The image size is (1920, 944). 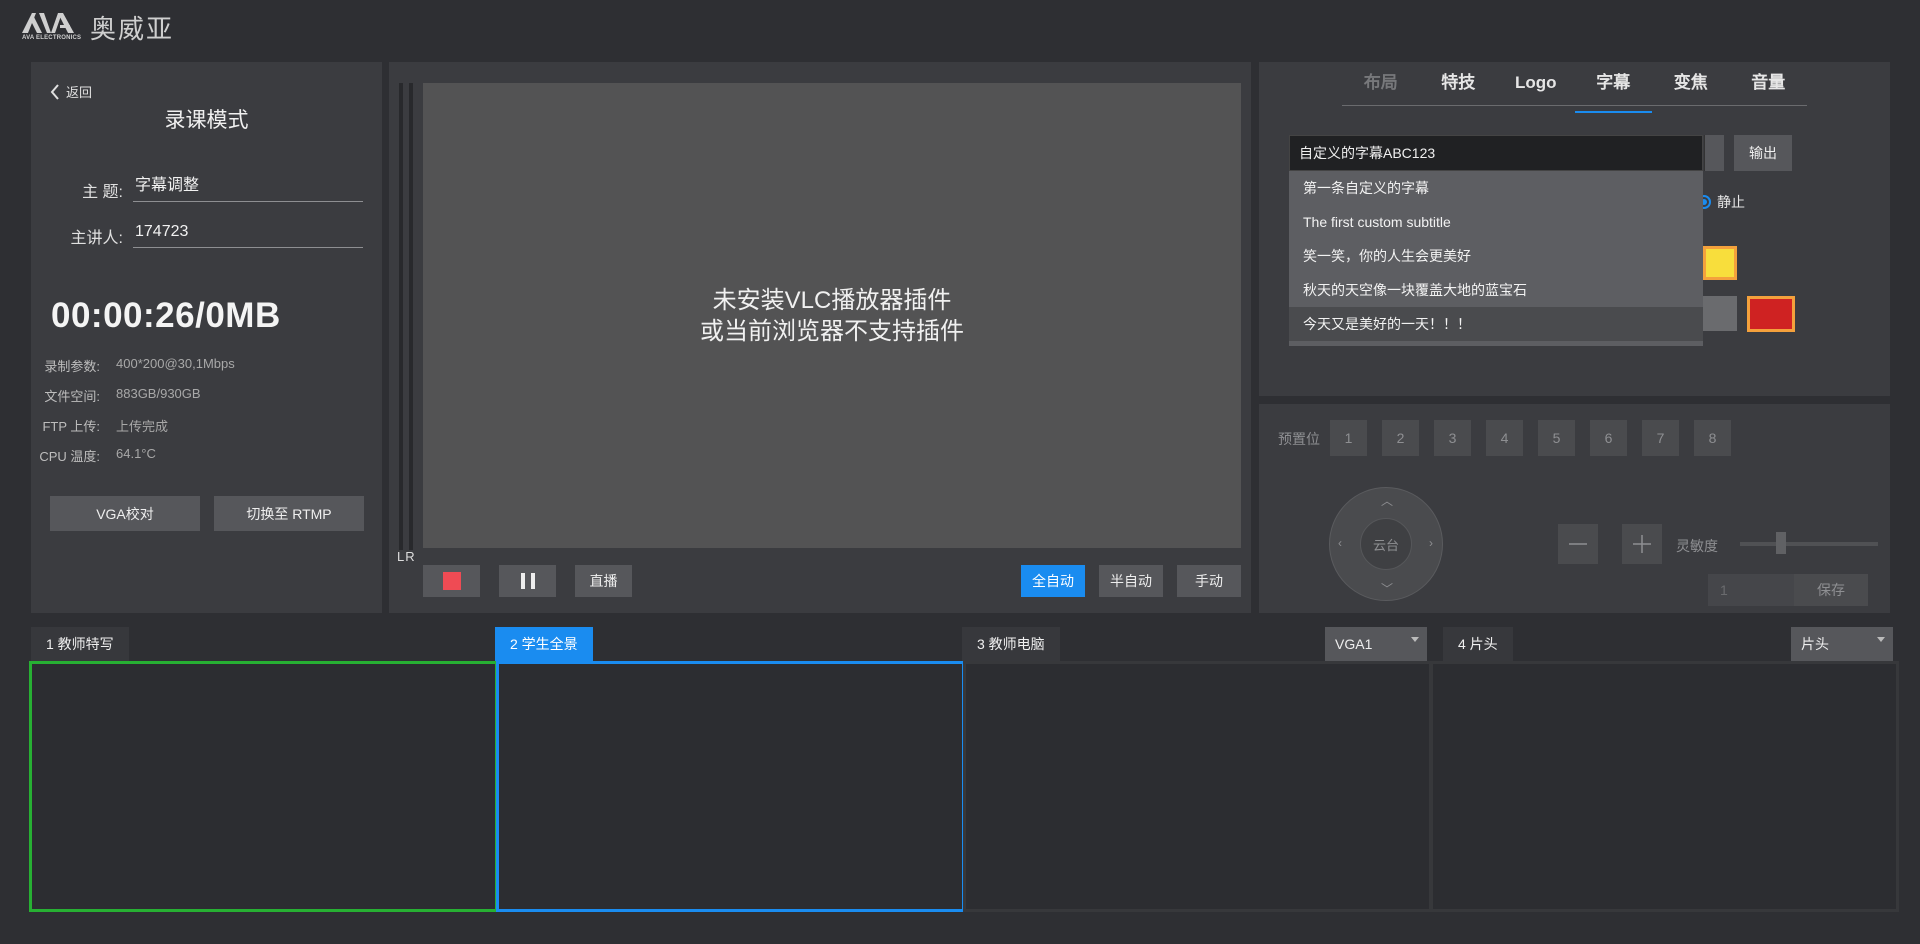 I want to click on back-button: 返回, so click(x=71, y=91).